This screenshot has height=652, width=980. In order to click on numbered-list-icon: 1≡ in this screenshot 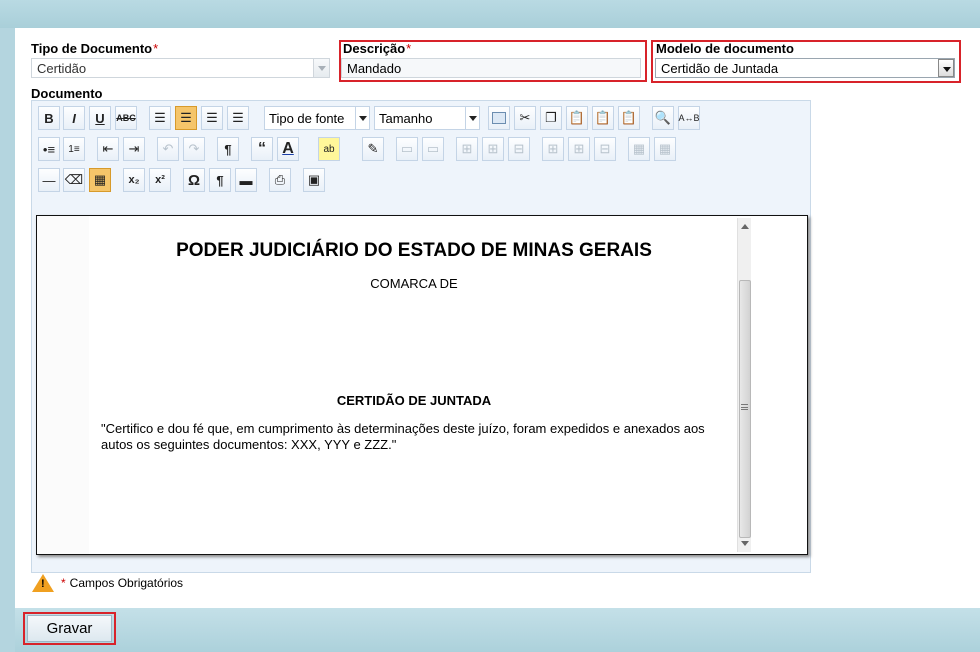, I will do `click(74, 149)`.